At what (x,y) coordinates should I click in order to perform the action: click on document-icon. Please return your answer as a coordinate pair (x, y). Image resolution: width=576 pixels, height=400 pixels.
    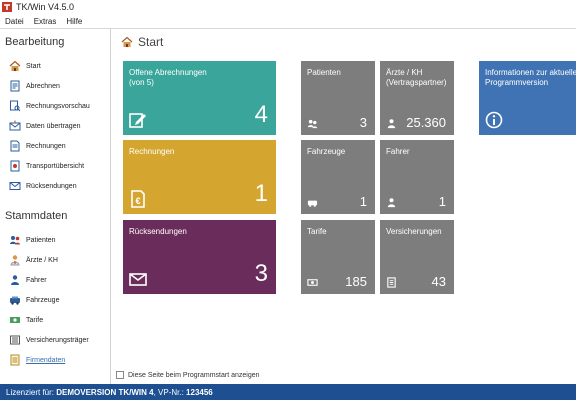
    Looking at the image, I should click on (15, 146).